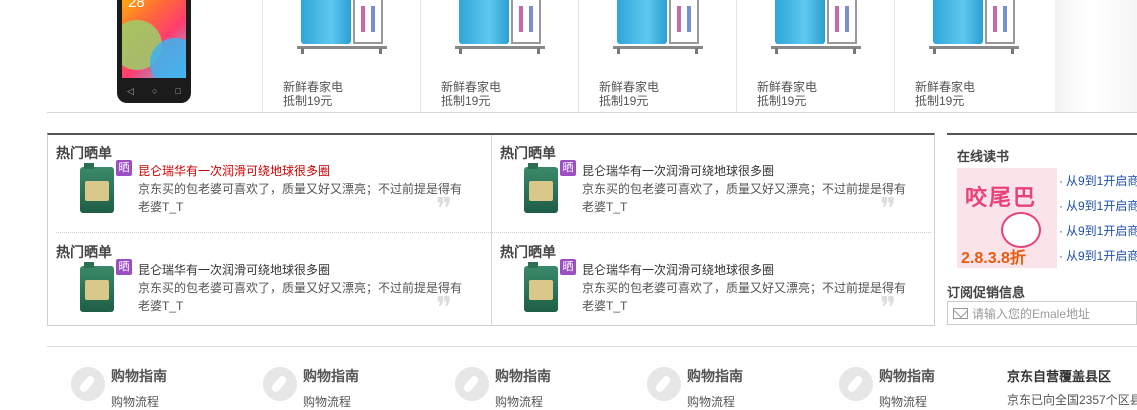 The height and width of the screenshot is (410, 1137). What do you see at coordinates (1001, 197) in the screenshot?
I see `book-cover-title: 咬尾巴` at bounding box center [1001, 197].